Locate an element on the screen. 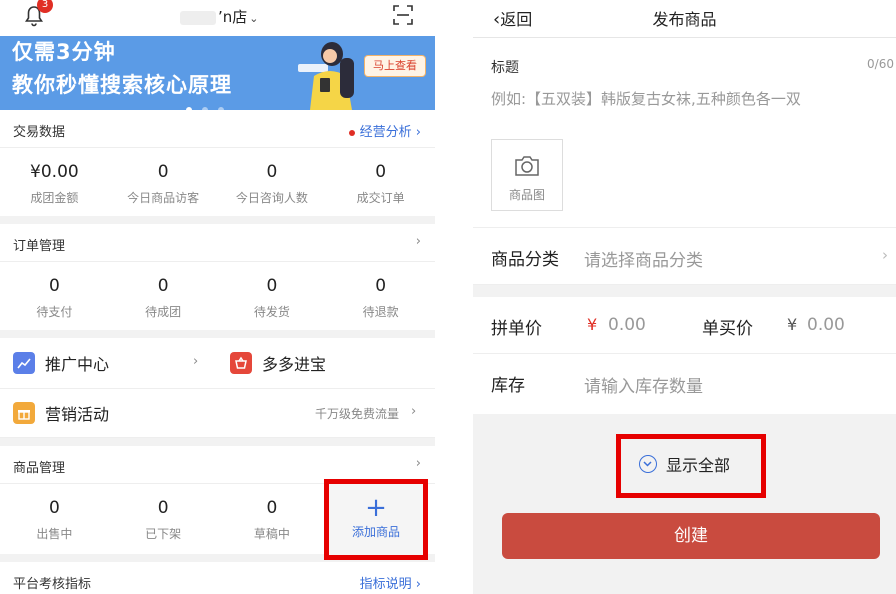  banner-line-1: 仅需3分钟 is located at coordinates (64, 52).